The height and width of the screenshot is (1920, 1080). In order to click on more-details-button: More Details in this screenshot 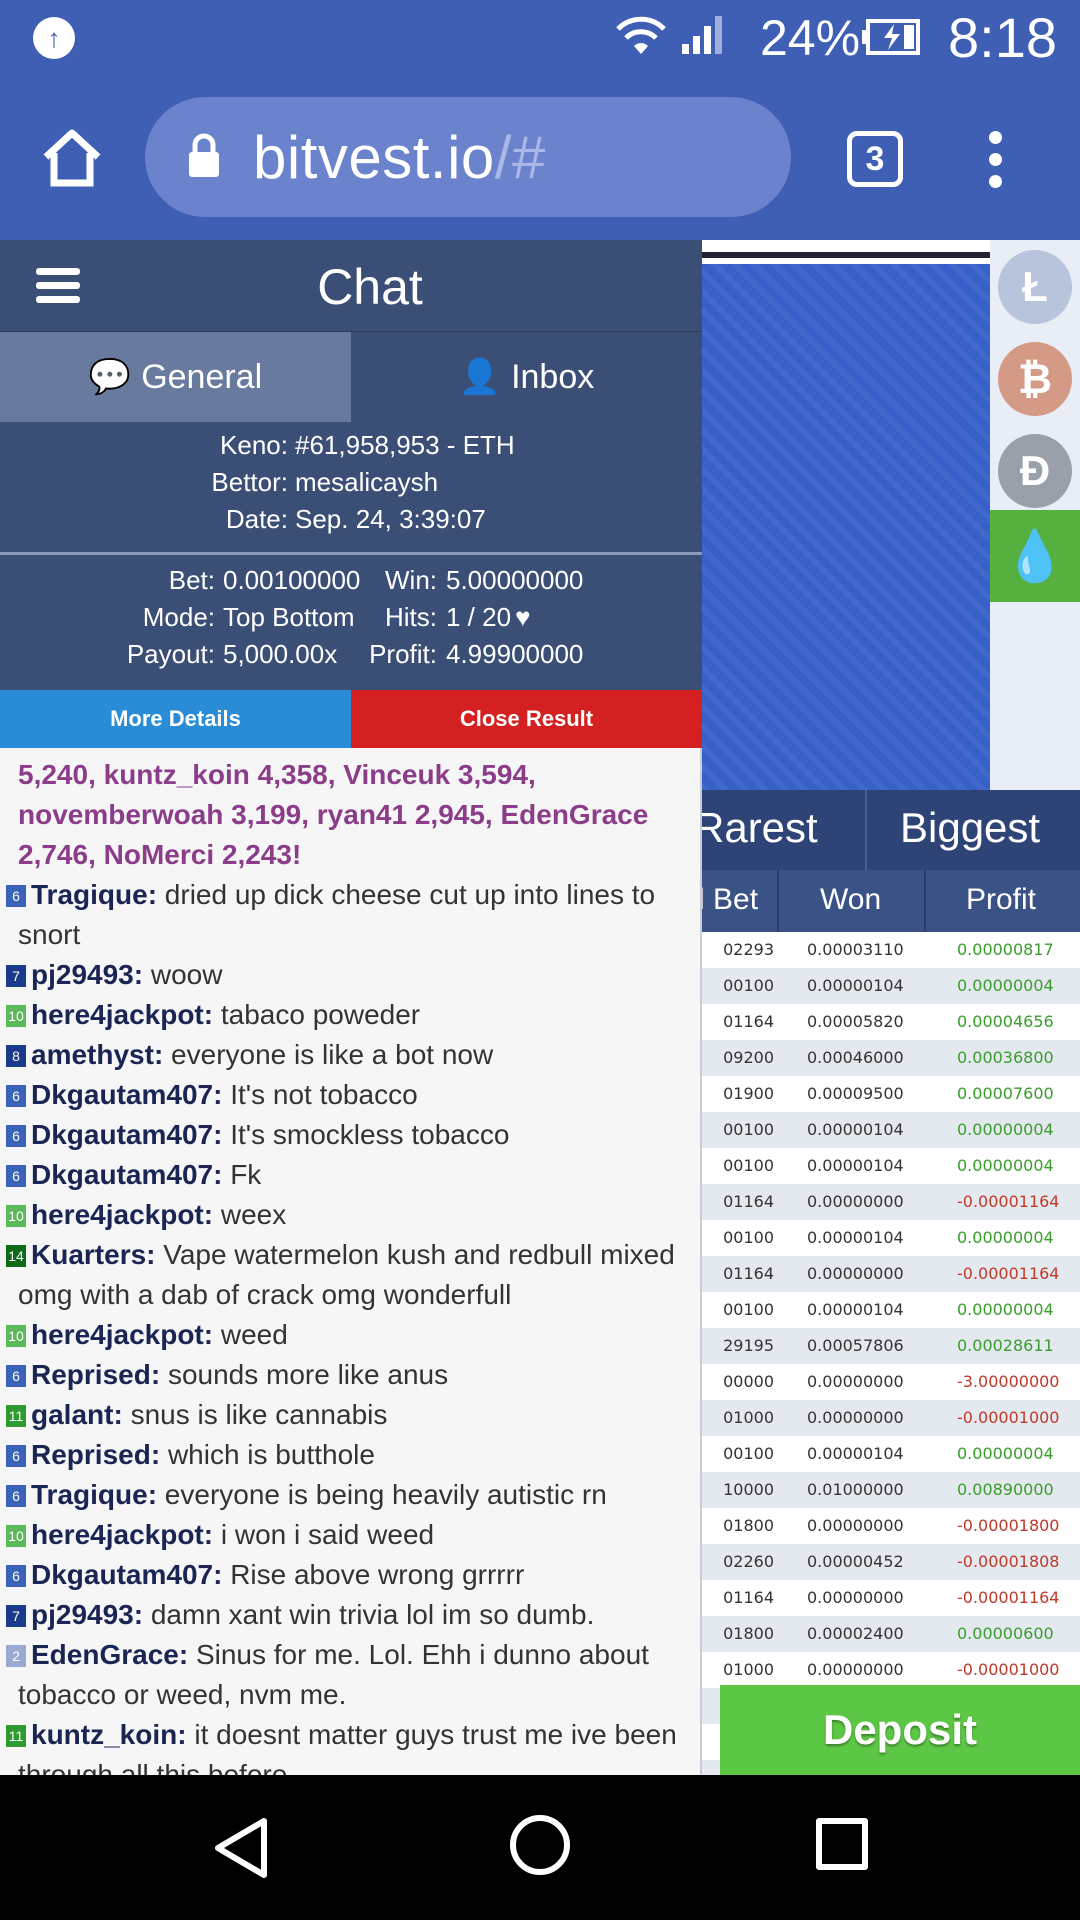, I will do `click(175, 719)`.